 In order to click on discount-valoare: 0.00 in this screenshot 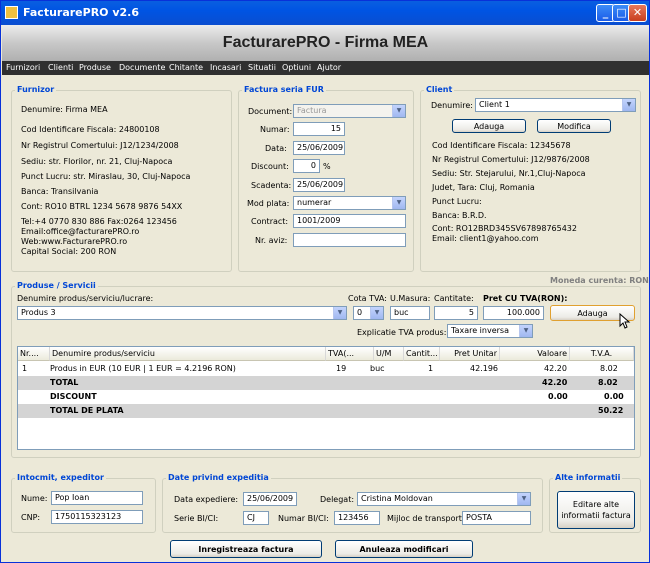, I will do `click(558, 396)`.